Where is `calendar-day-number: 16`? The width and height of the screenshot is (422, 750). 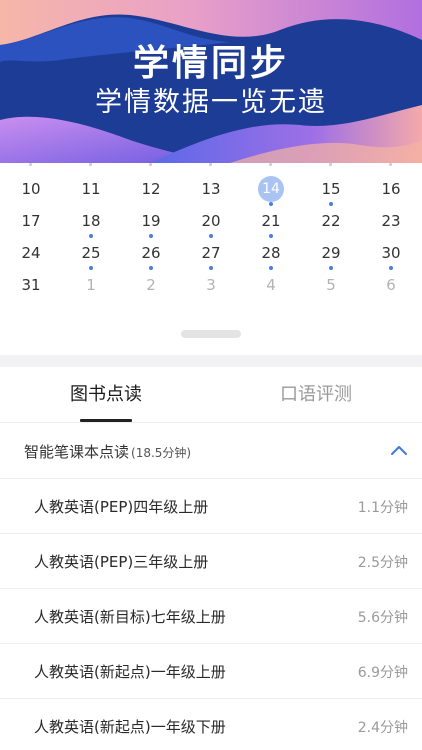
calendar-day-number: 16 is located at coordinates (391, 189).